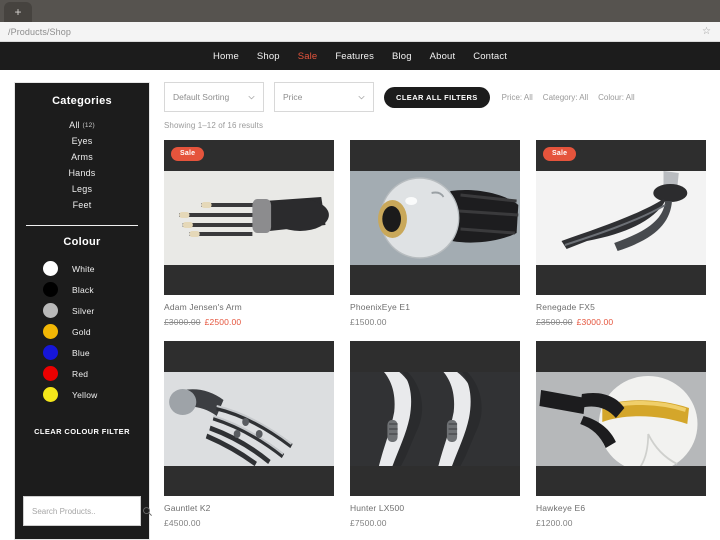 This screenshot has width=720, height=540. Describe the element at coordinates (360, 32) in the screenshot. I see `browser-address-bar: /Products/Shop ☆` at that location.